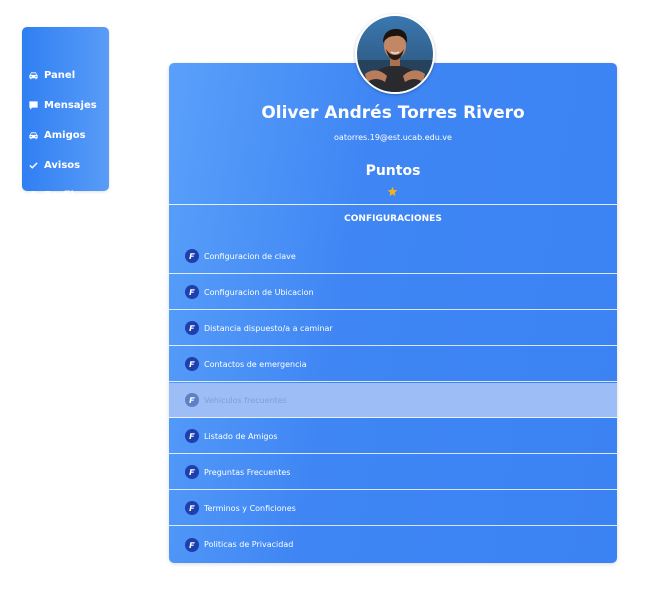 This screenshot has height=594, width=668. What do you see at coordinates (259, 292) in the screenshot?
I see `settings-item-label: Configuracion de Ubicacion` at bounding box center [259, 292].